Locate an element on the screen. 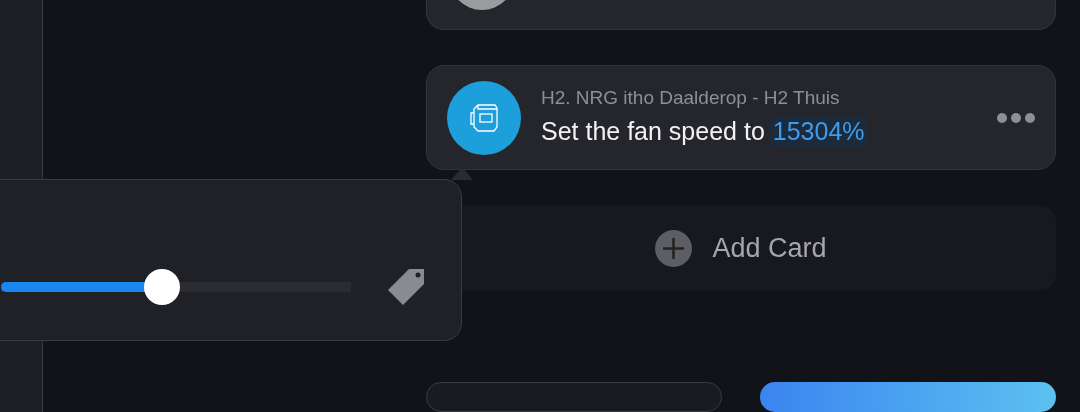  fan-speed-value: 15304% is located at coordinates (818, 132).